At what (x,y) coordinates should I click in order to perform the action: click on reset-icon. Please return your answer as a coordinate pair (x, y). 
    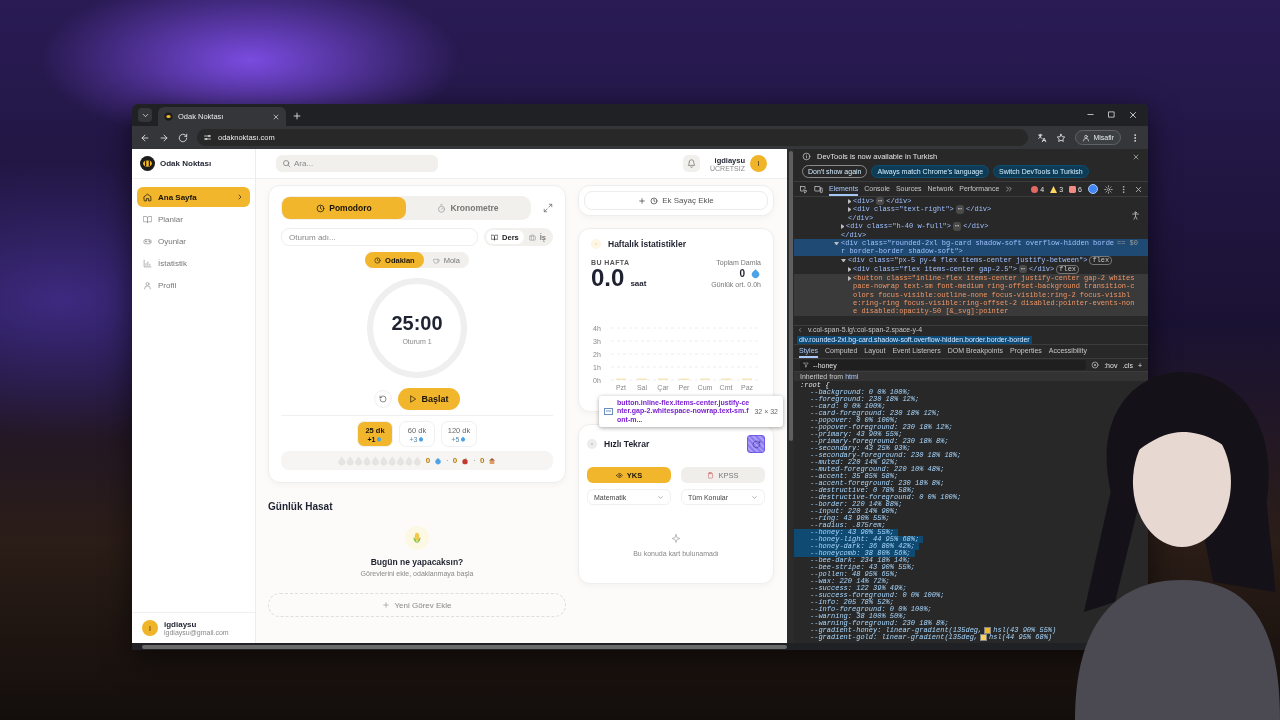
    Looking at the image, I should click on (383, 399).